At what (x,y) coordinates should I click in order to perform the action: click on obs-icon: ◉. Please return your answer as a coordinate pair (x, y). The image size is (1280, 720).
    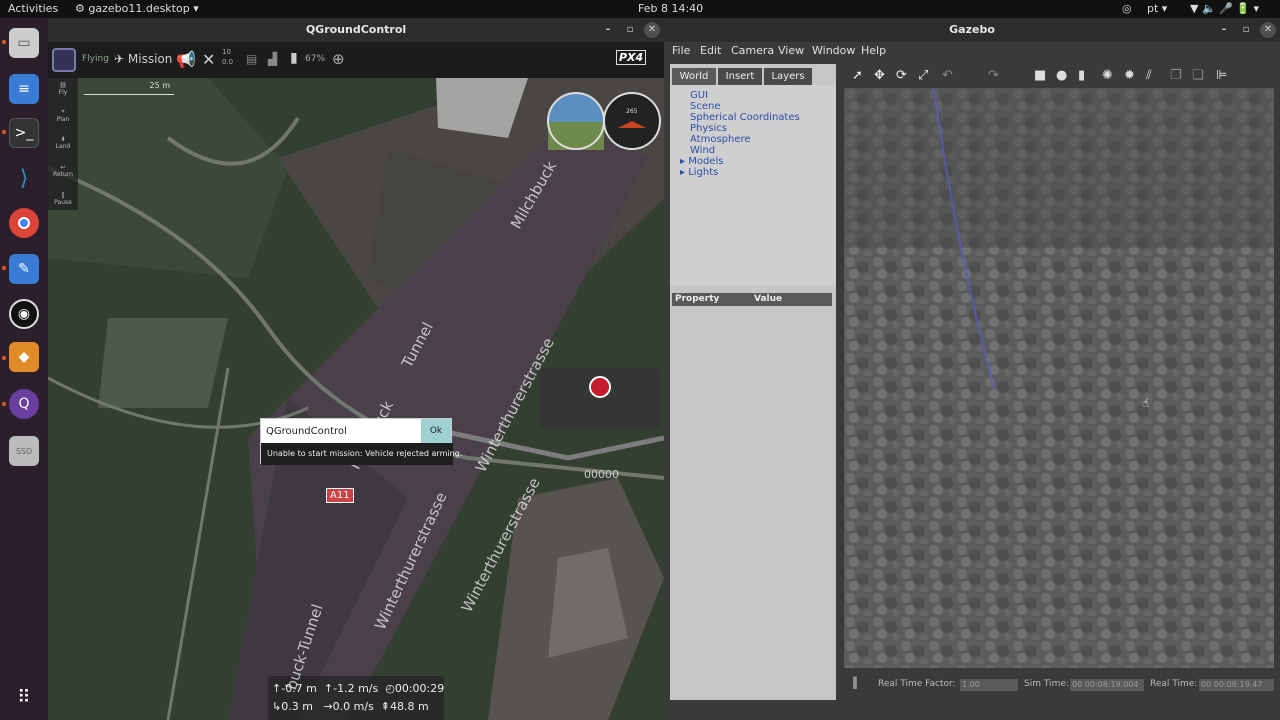
    Looking at the image, I should click on (24, 314).